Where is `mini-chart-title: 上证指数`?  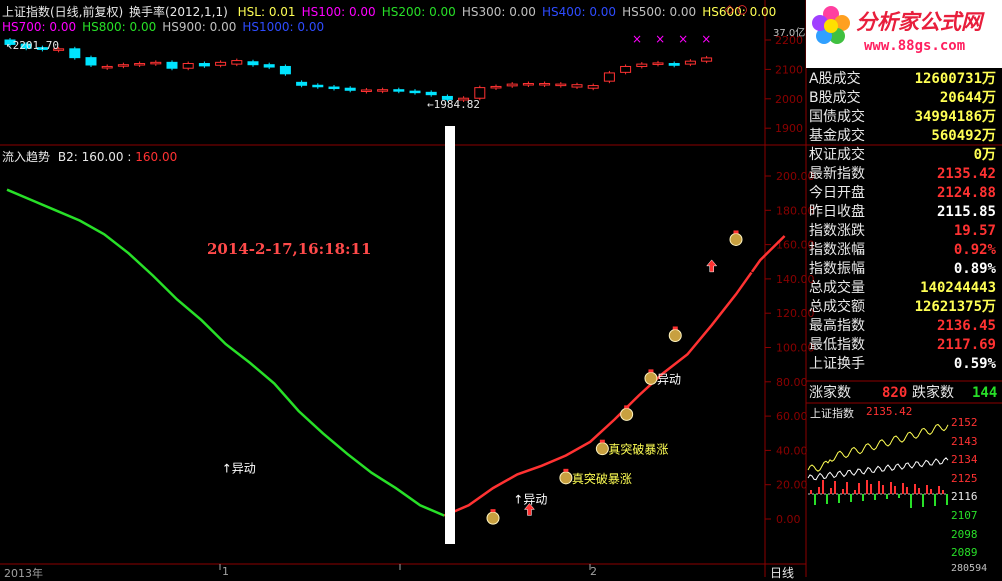 mini-chart-title: 上证指数 is located at coordinates (832, 413).